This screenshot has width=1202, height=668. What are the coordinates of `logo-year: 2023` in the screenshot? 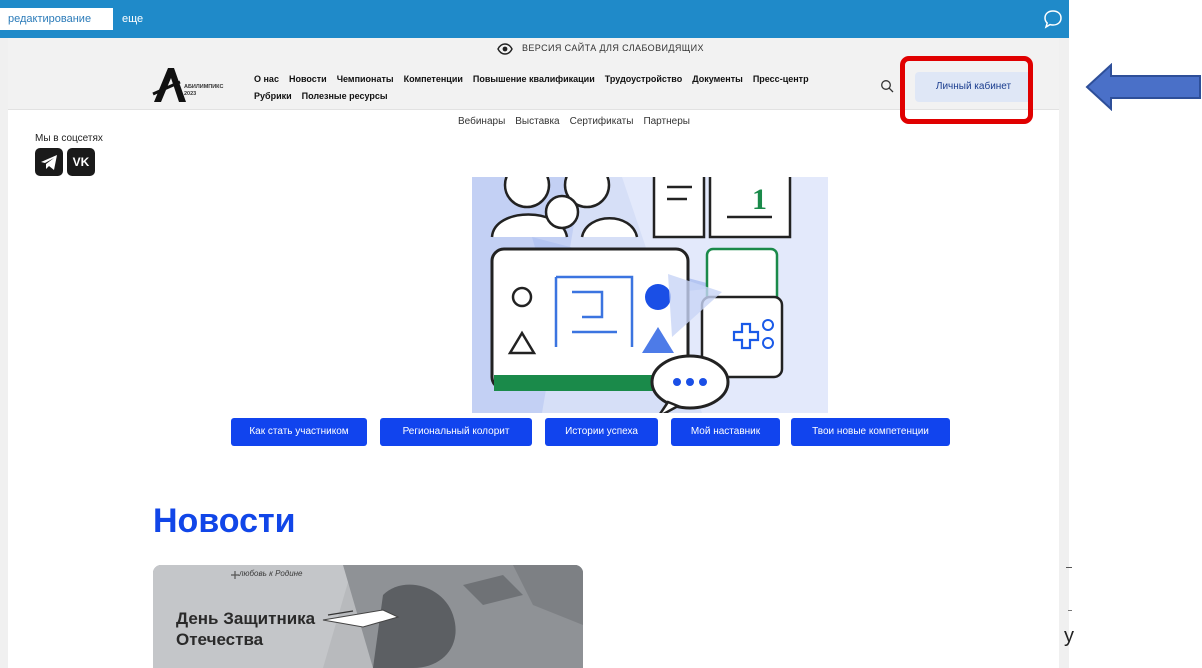 It's located at (190, 94).